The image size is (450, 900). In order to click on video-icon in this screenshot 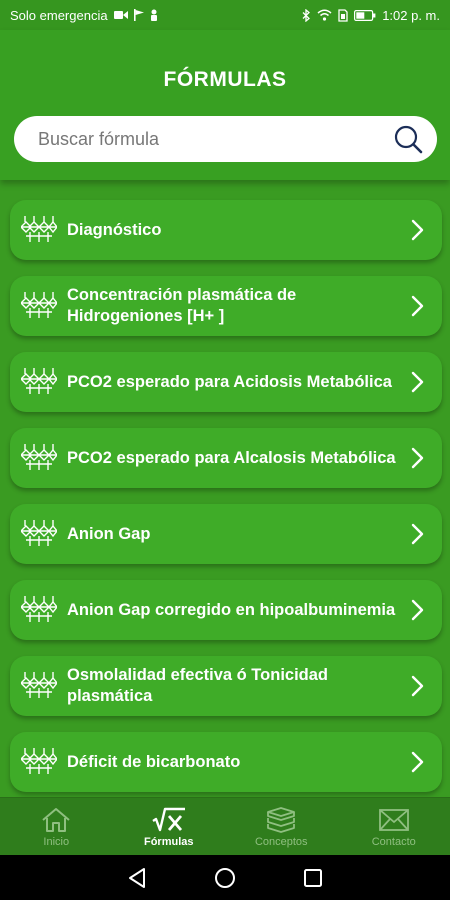, I will do `click(120, 15)`.